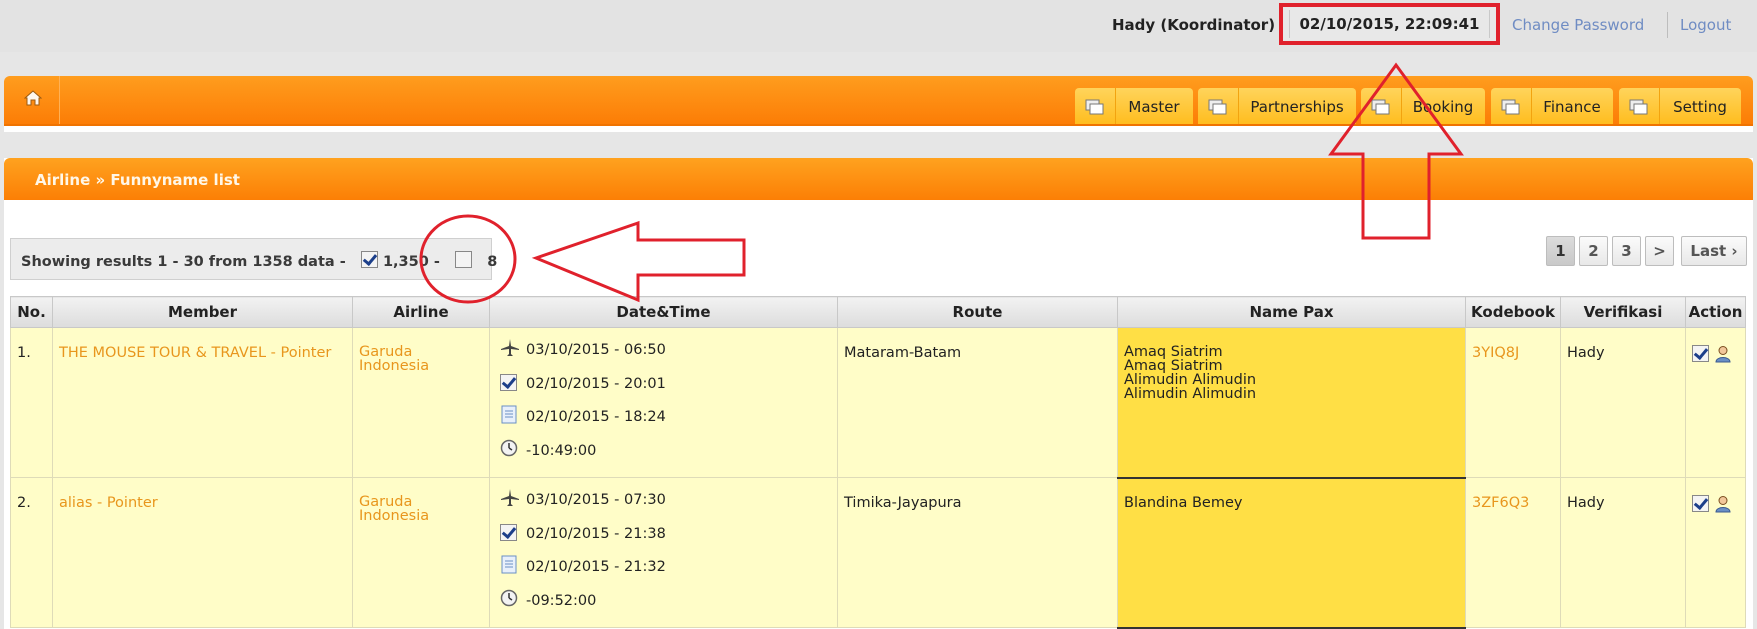 The height and width of the screenshot is (629, 1757). I want to click on unchecked-count: 8, so click(492, 262).